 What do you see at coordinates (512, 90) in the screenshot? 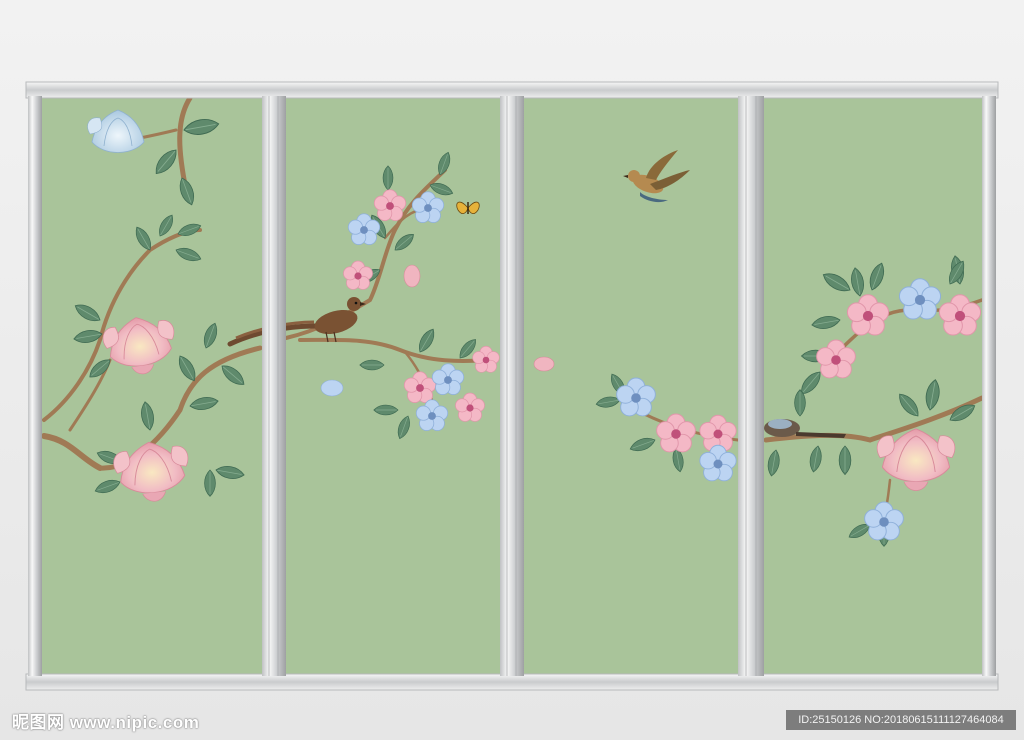
I see `top-rail` at bounding box center [512, 90].